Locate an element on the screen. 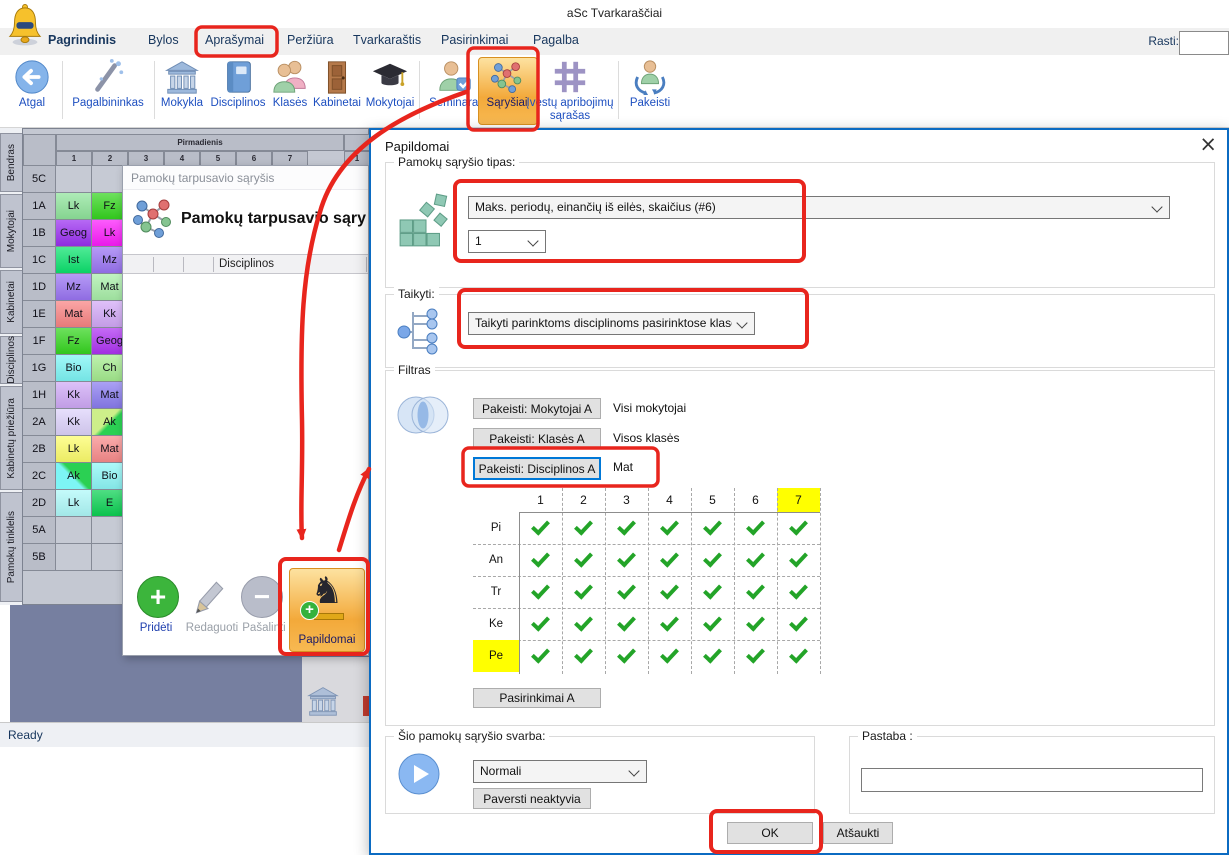 This screenshot has width=1229, height=855. menu-item: Tvarkaraštis is located at coordinates (387, 40).